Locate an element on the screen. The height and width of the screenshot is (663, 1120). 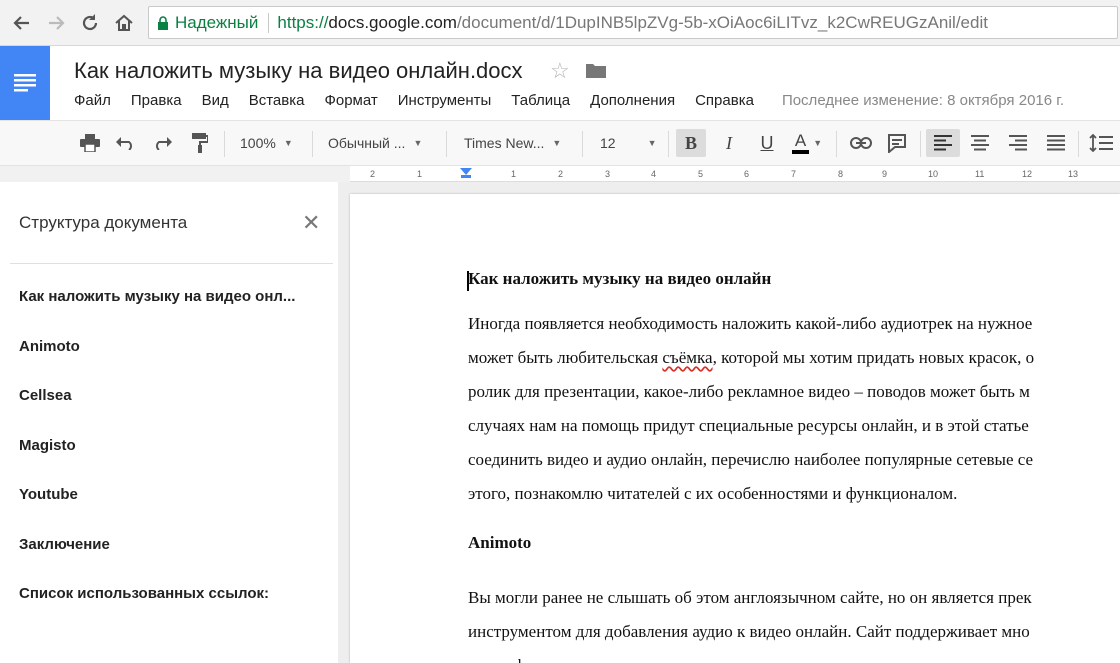
text-color-value: A is located at coordinates (800, 143).